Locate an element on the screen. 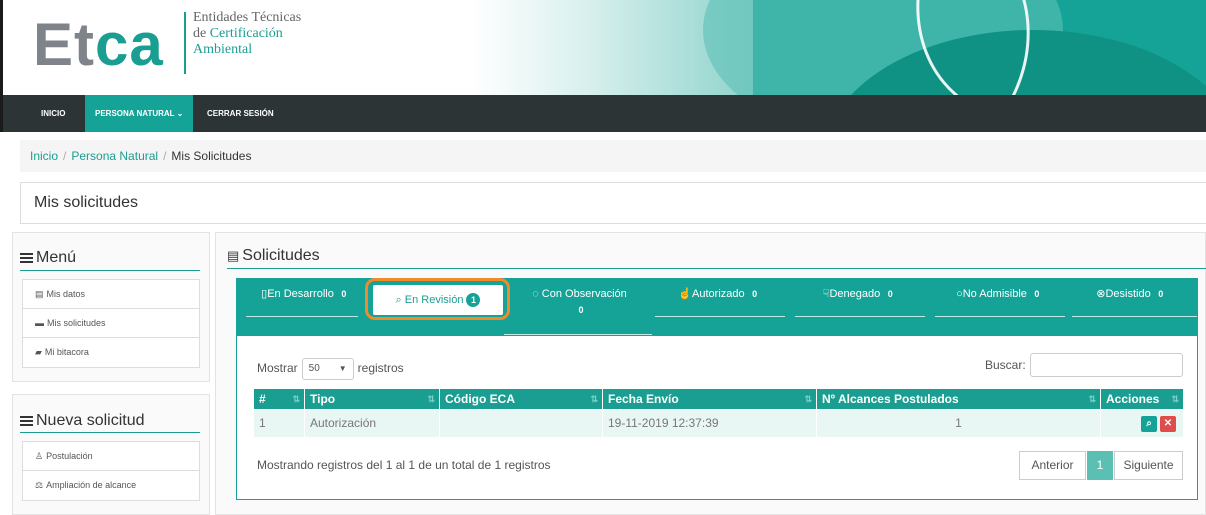 Image resolution: width=1206 pixels, height=515 pixels. sidebar-item-label: Ampliación de alcance is located at coordinates (91, 485).